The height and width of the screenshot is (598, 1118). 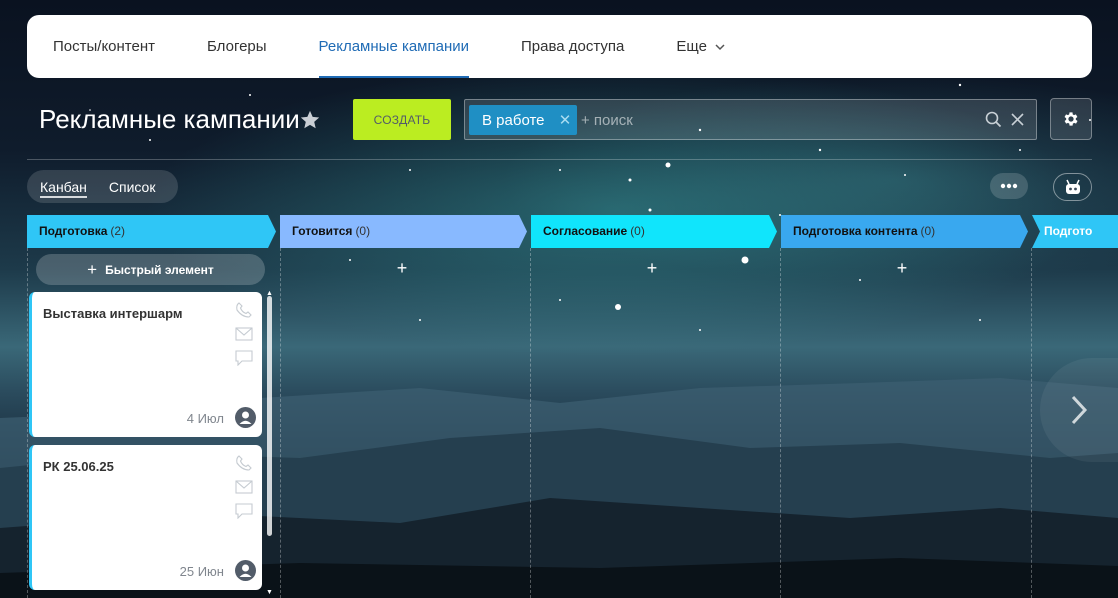 I want to click on chip-remove-icon: ✕, so click(x=565, y=120).